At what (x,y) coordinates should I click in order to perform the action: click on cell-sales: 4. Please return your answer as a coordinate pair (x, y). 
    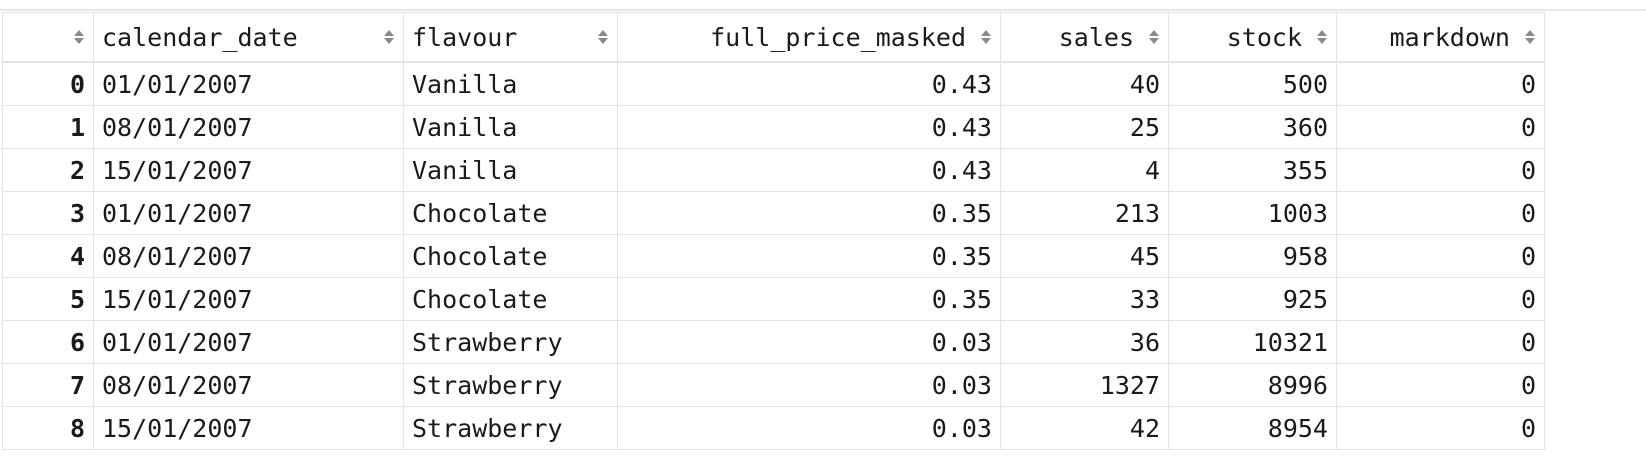
    Looking at the image, I should click on (1084, 170).